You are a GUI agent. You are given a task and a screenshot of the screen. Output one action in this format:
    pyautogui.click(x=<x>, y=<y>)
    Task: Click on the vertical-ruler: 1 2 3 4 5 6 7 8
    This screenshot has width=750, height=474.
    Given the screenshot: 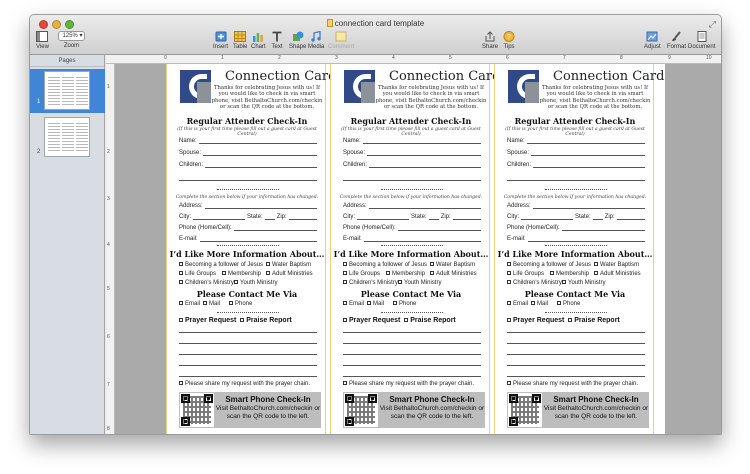 What is the action you would take?
    pyautogui.click(x=110, y=249)
    